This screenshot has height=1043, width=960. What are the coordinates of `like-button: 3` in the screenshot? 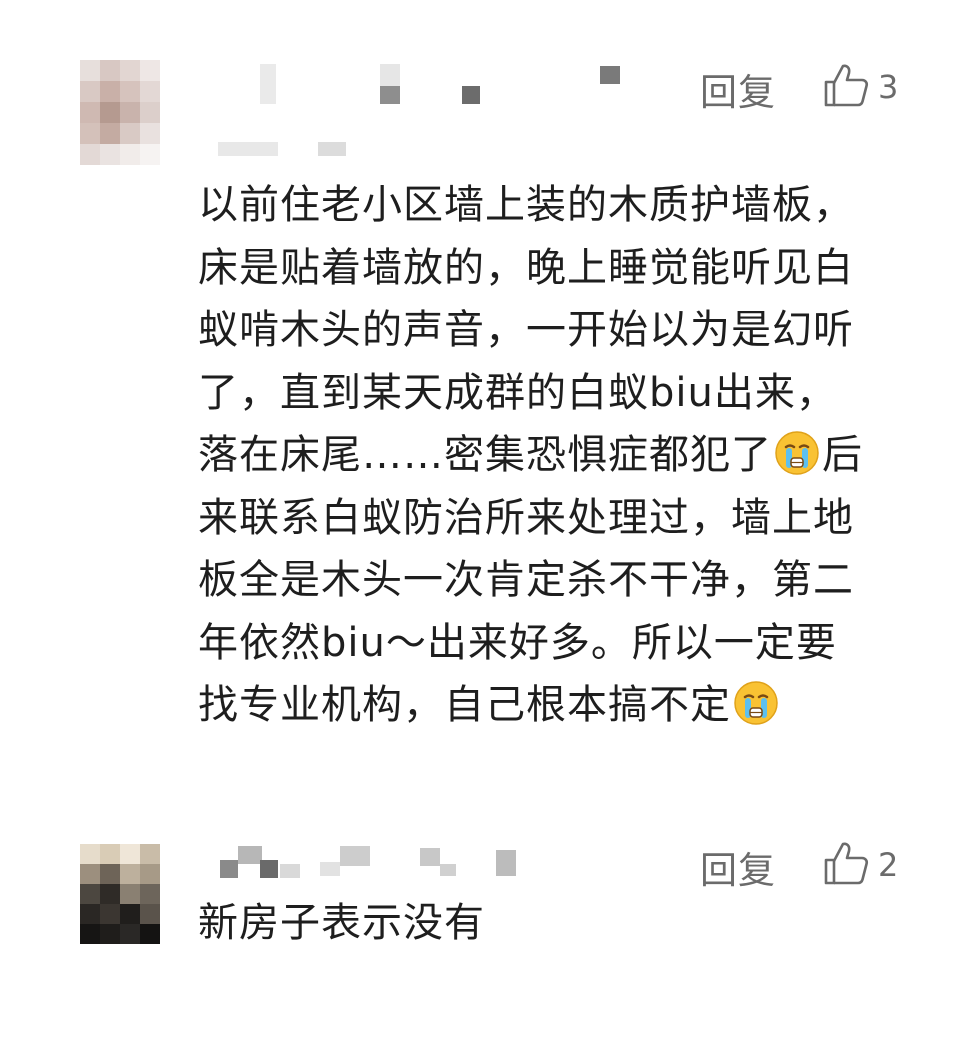 It's located at (860, 85).